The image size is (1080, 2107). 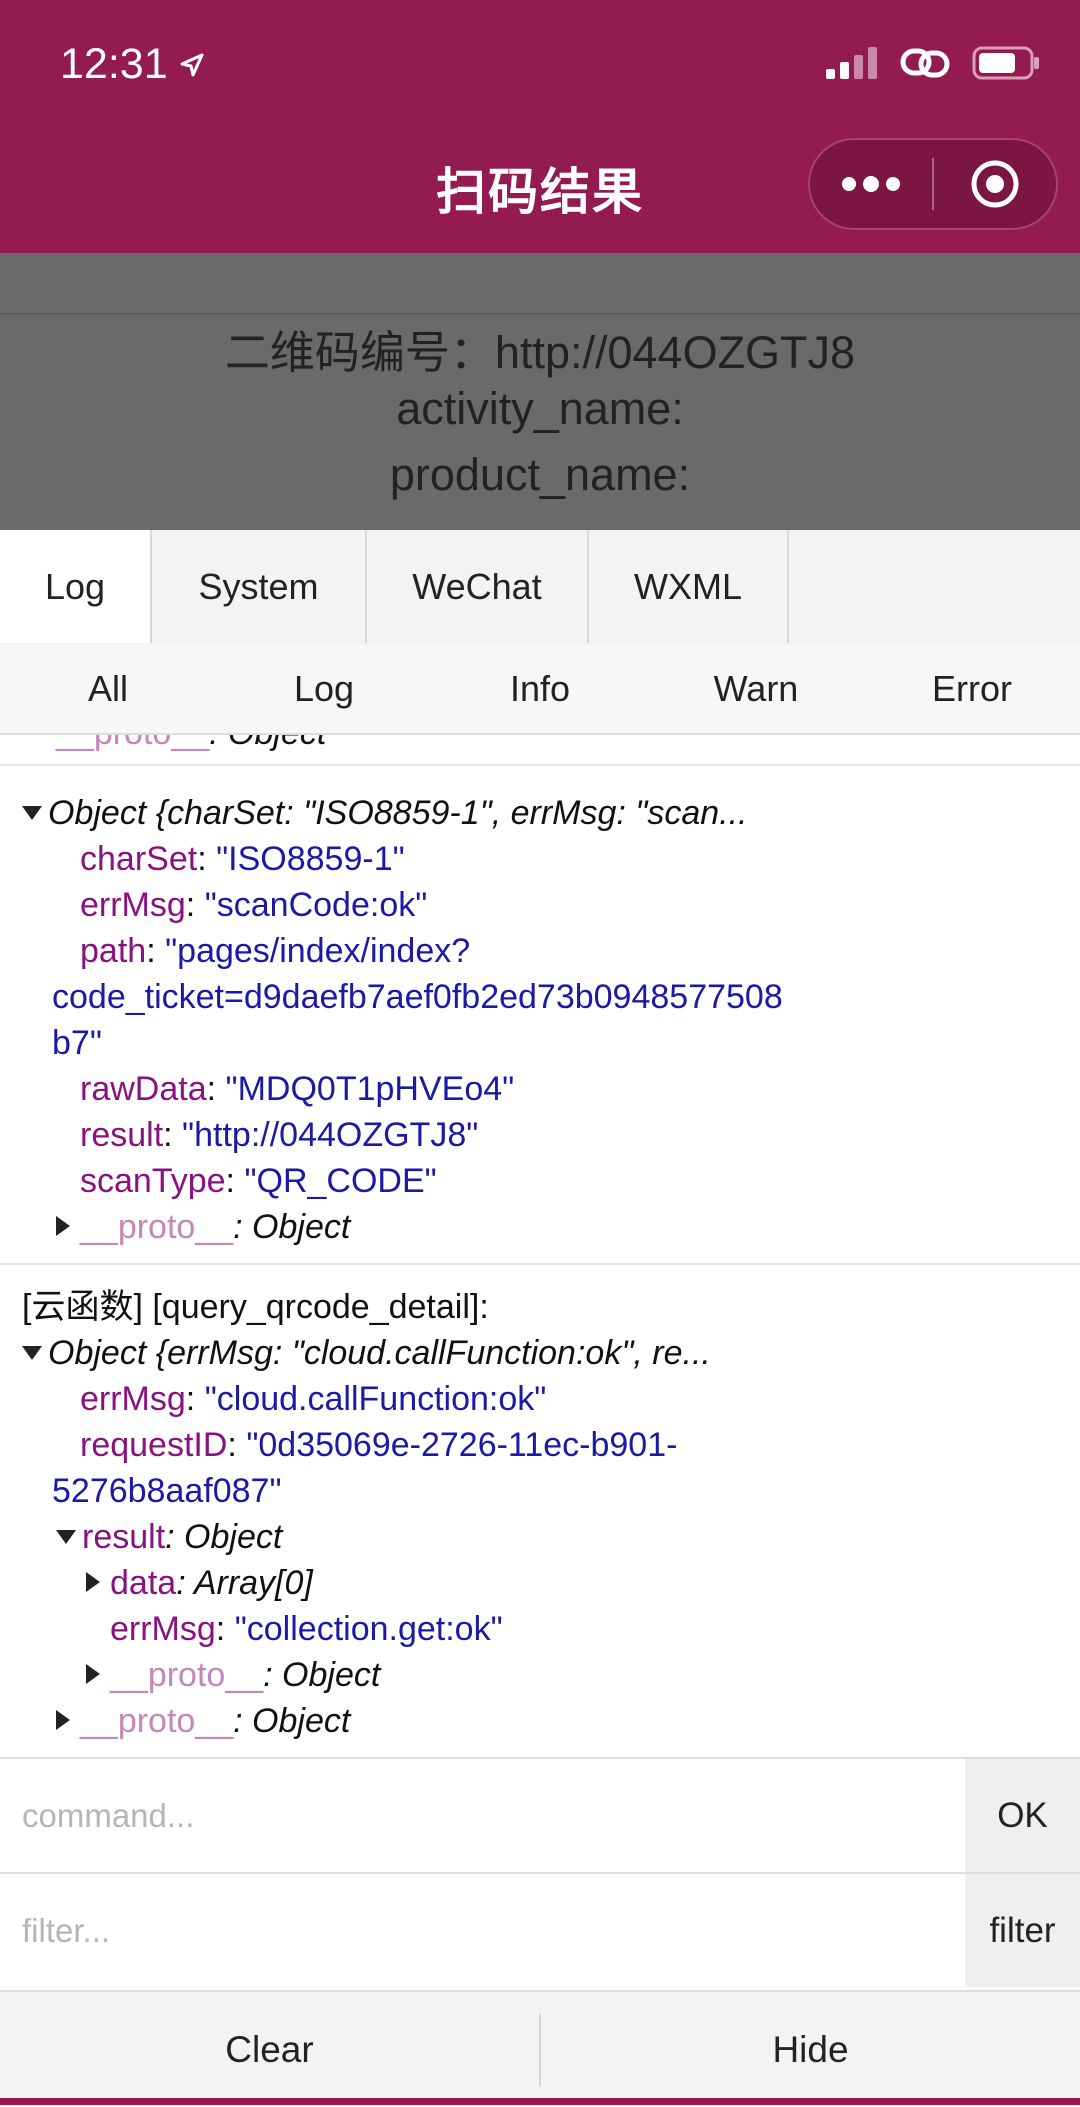 I want to click on prop-errmsg: errMsg: "scanCode:ok", so click(x=254, y=905).